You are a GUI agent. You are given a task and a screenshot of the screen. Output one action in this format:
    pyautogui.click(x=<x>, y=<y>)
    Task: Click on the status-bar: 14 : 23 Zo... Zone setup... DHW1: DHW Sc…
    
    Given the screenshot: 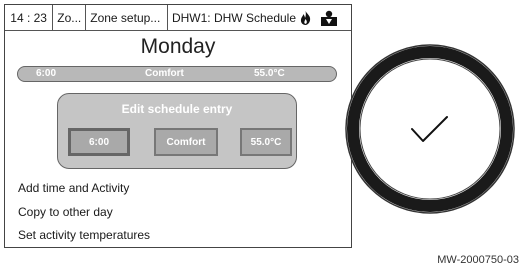 What is the action you would take?
    pyautogui.click(x=178, y=18)
    